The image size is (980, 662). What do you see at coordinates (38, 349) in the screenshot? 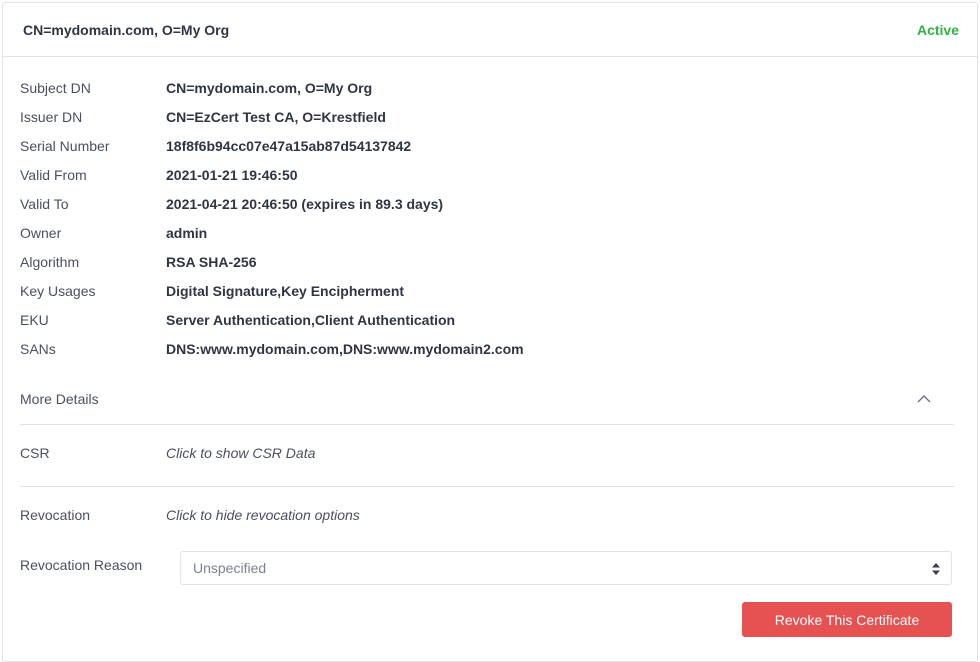
I see `detail-label: SANs` at bounding box center [38, 349].